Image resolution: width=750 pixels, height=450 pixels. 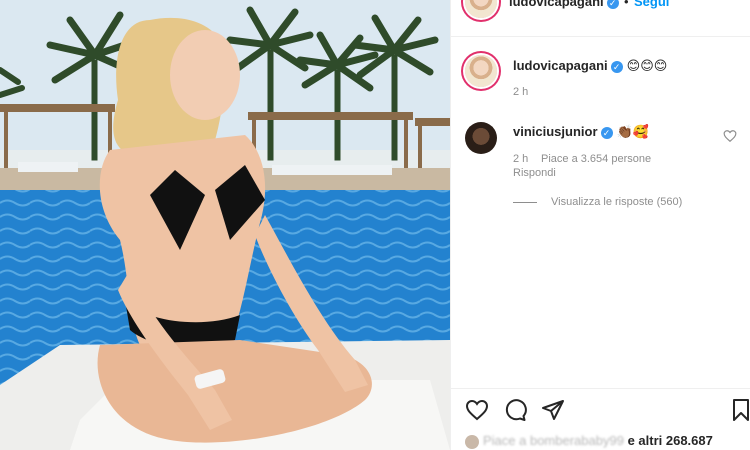 I want to click on likes-count: e altri 268.687, so click(x=670, y=440).